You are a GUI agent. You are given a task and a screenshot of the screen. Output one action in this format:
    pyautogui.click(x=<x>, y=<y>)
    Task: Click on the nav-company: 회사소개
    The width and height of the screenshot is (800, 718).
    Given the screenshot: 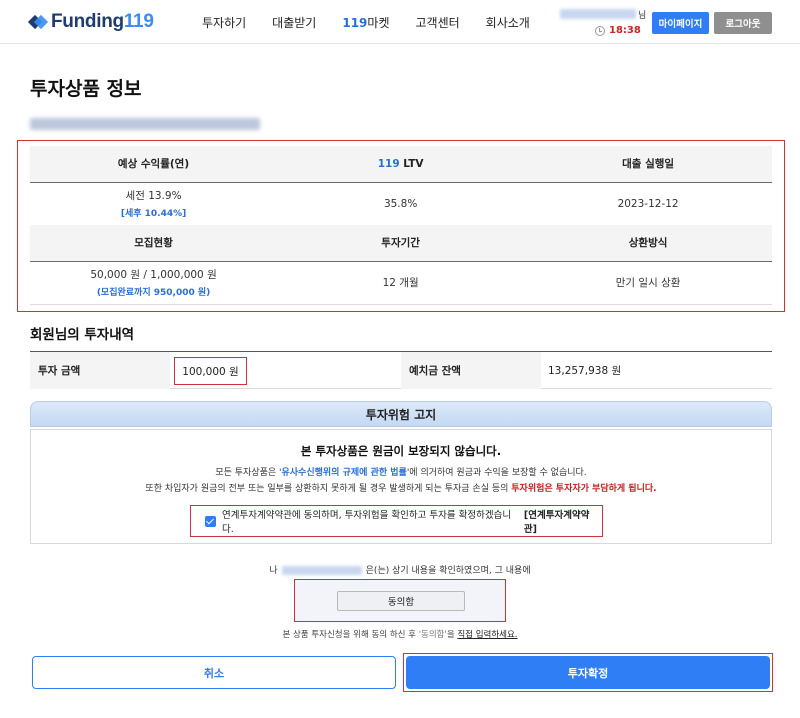 What is the action you would take?
    pyautogui.click(x=508, y=22)
    